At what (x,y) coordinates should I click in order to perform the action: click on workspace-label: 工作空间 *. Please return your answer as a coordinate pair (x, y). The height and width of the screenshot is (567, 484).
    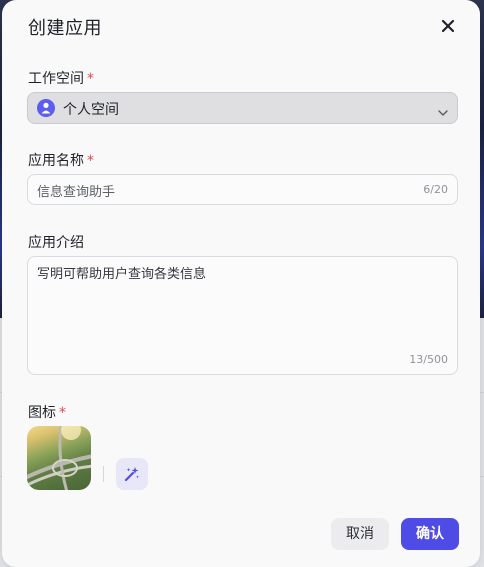
    Looking at the image, I should click on (61, 78).